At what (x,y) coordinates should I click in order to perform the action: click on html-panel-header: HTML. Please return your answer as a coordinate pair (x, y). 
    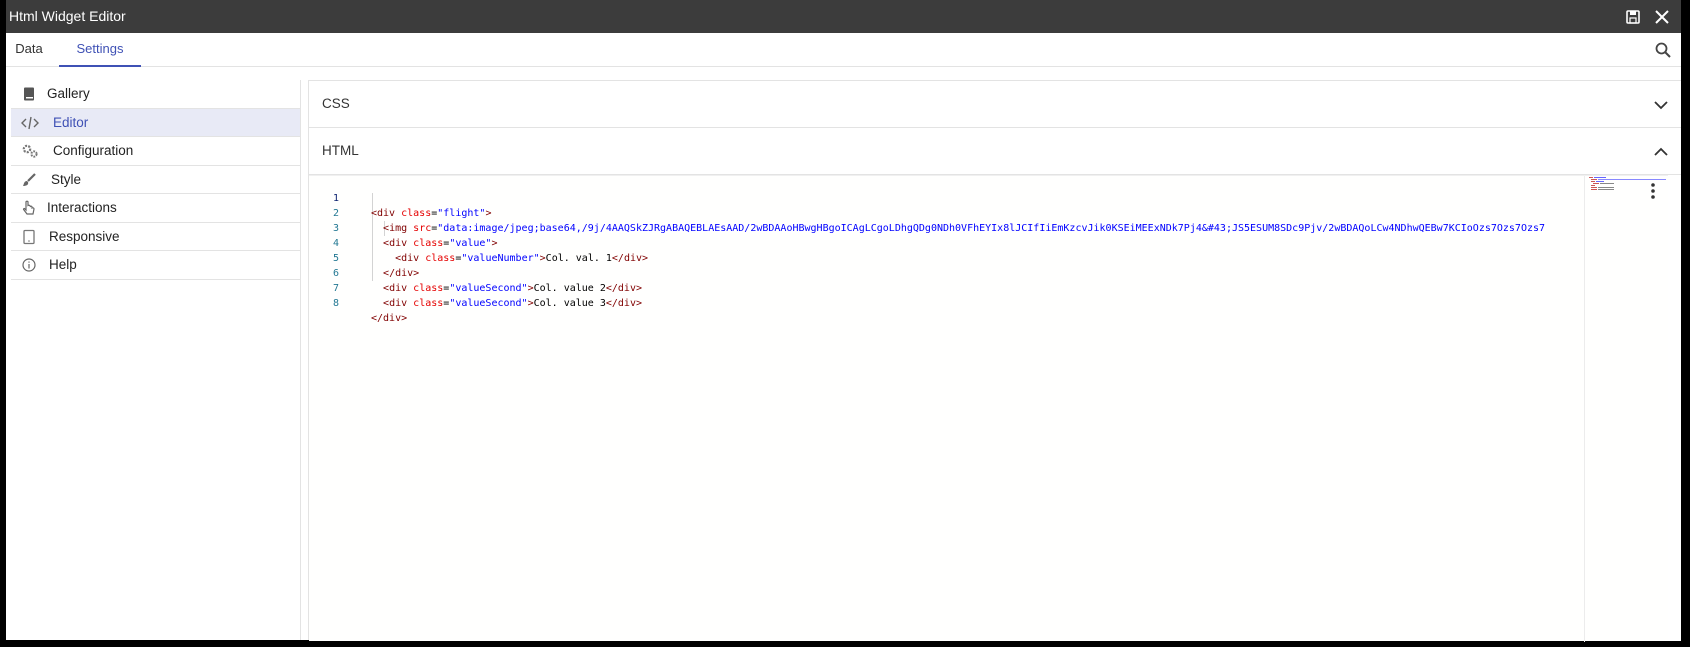
    Looking at the image, I should click on (995, 151).